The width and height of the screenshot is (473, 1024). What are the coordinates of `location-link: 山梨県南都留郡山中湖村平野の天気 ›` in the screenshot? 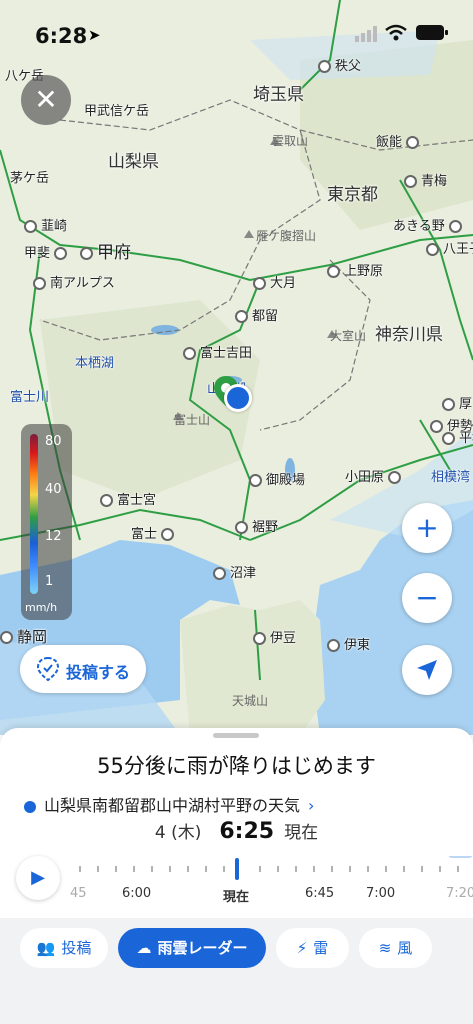 It's located at (169, 804).